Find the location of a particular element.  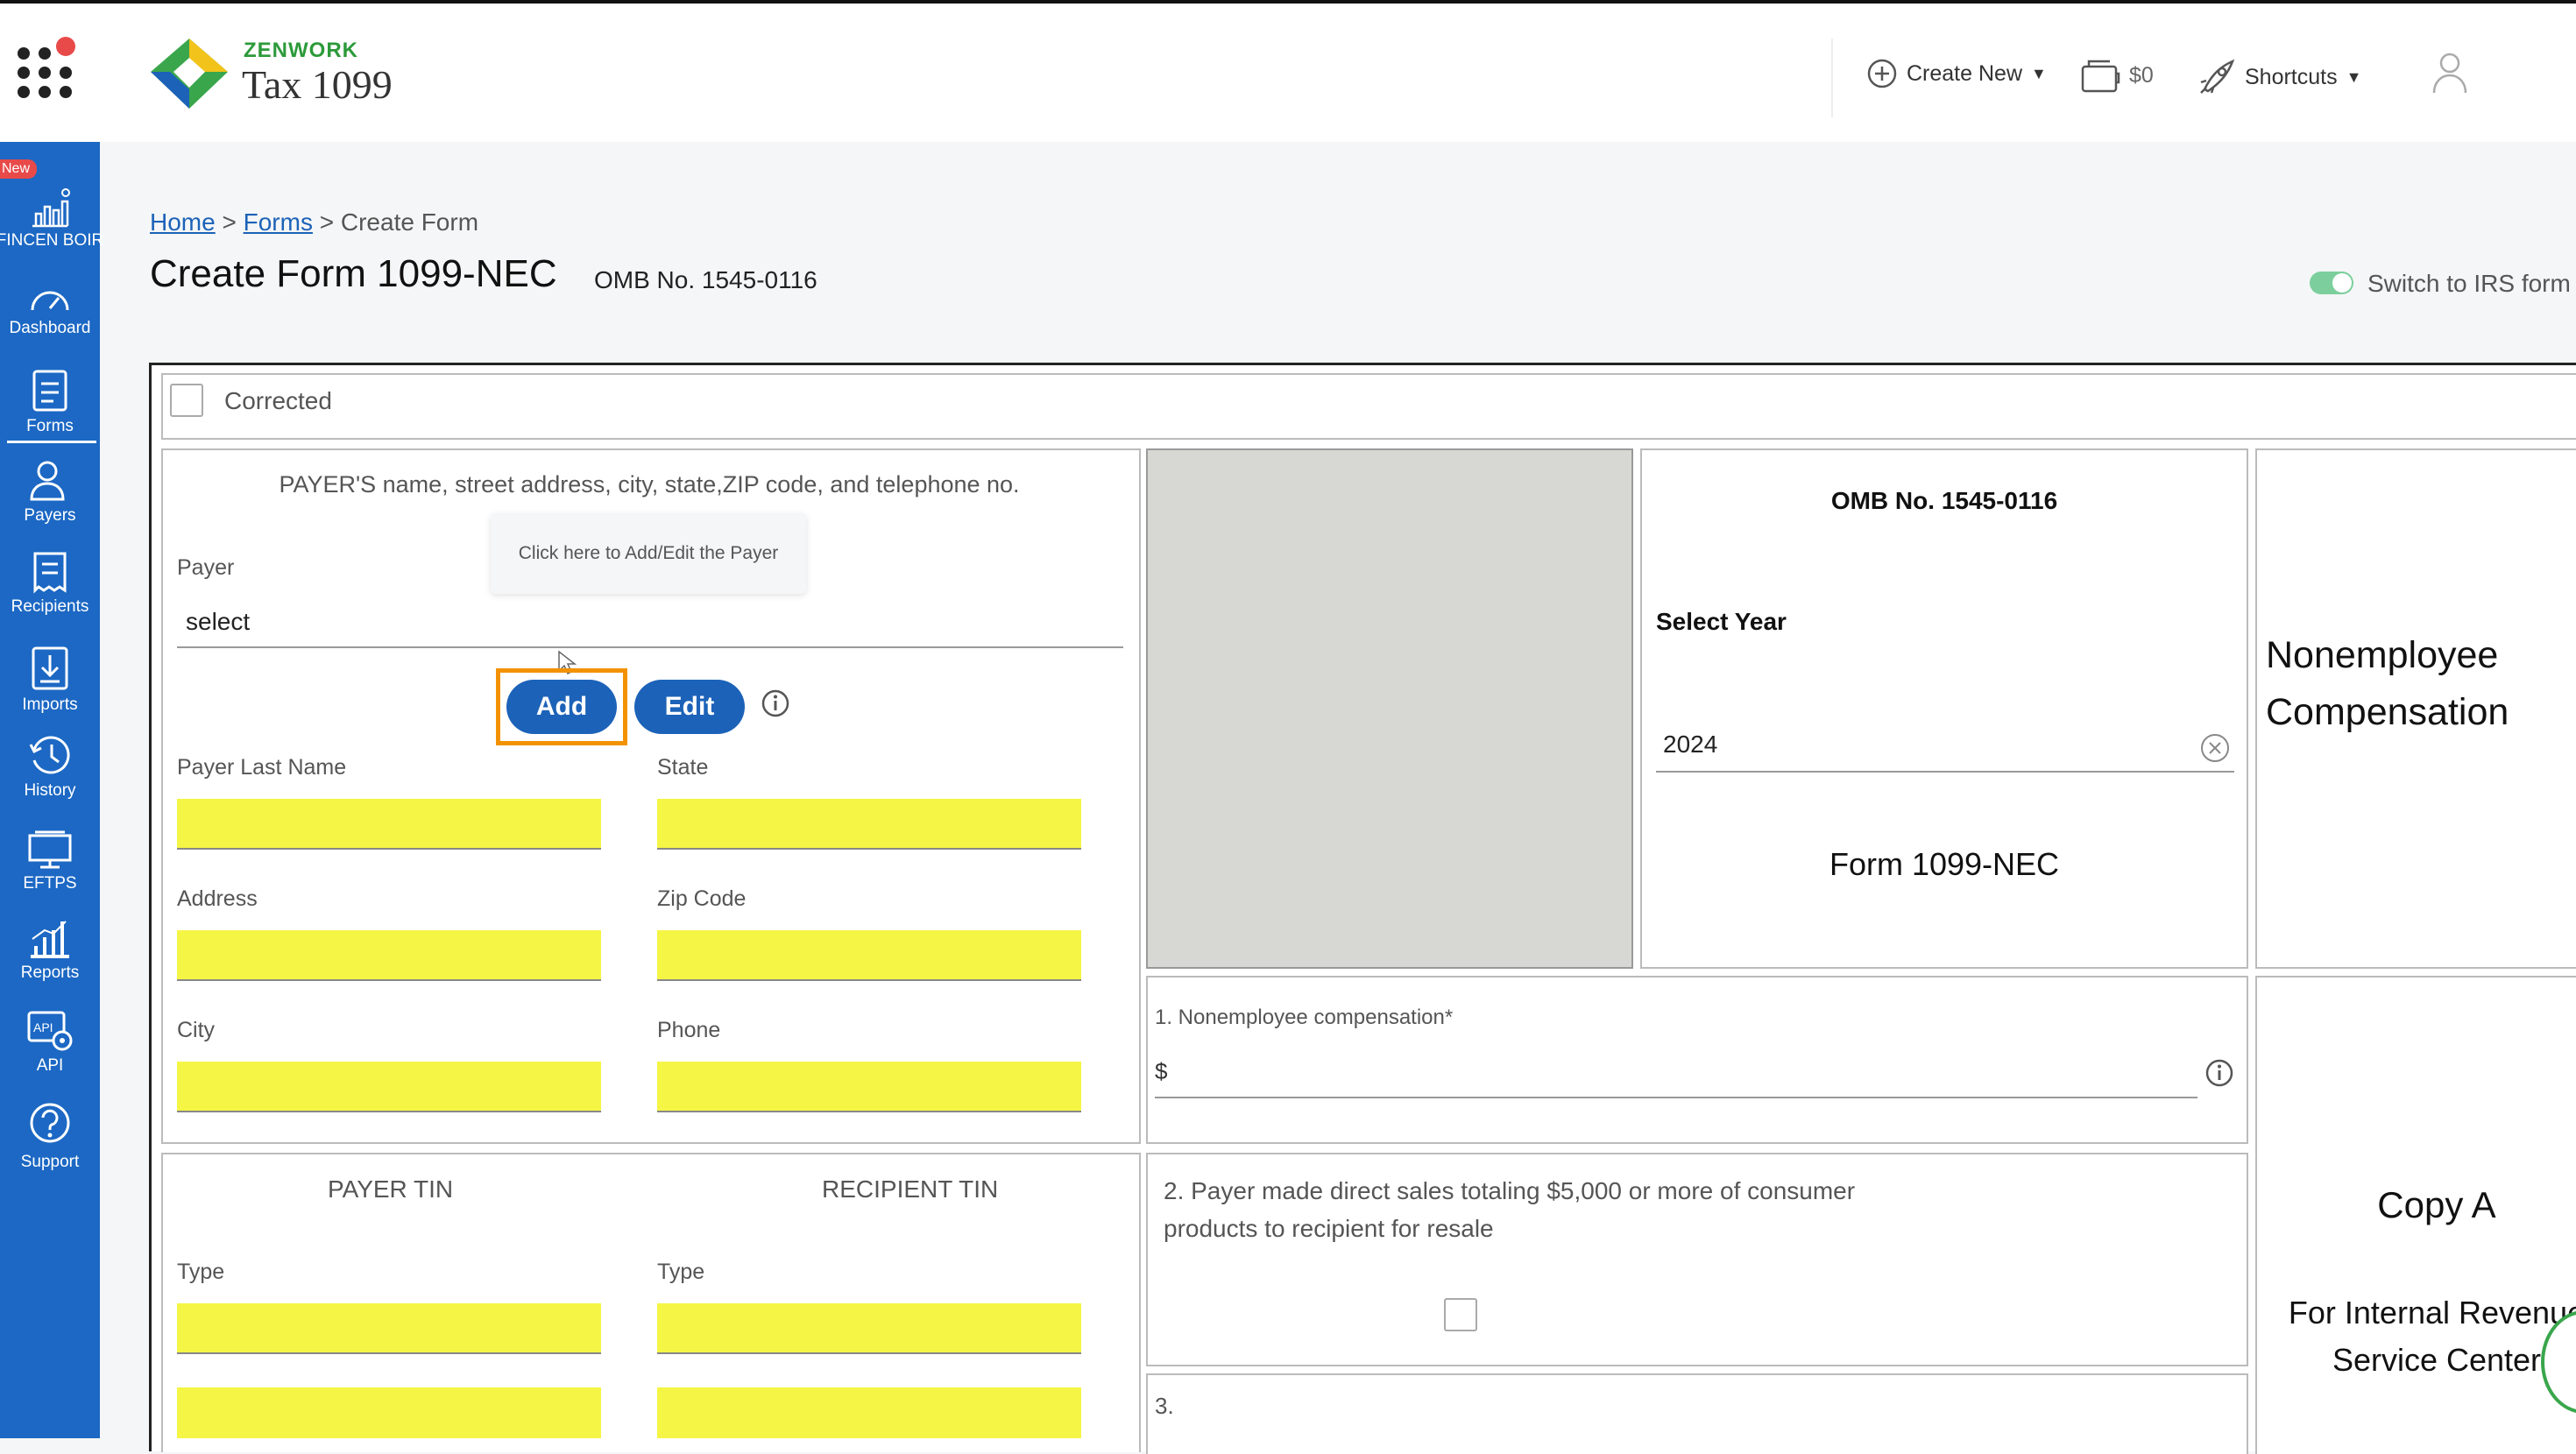

box1-label: 1. Nonemployee compensation* is located at coordinates (1304, 1017).